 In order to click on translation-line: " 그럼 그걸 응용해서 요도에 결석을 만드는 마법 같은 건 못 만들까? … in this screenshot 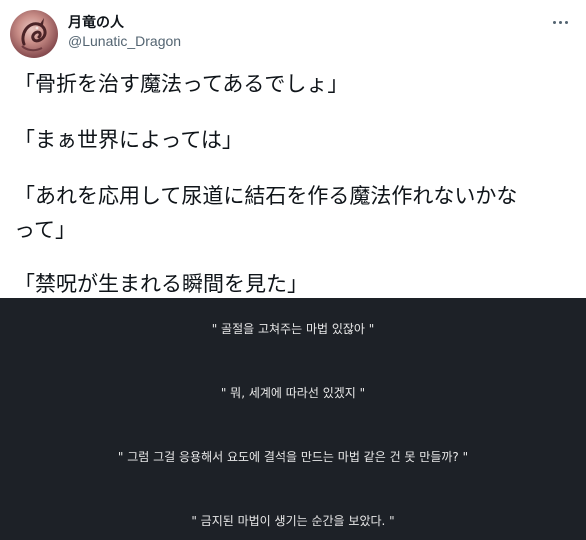, I will do `click(293, 457)`.